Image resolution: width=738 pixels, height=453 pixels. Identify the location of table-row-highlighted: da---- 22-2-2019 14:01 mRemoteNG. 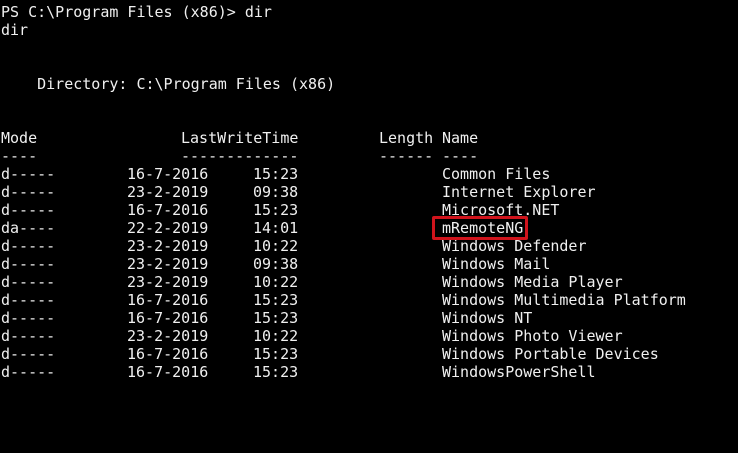
(262, 228).